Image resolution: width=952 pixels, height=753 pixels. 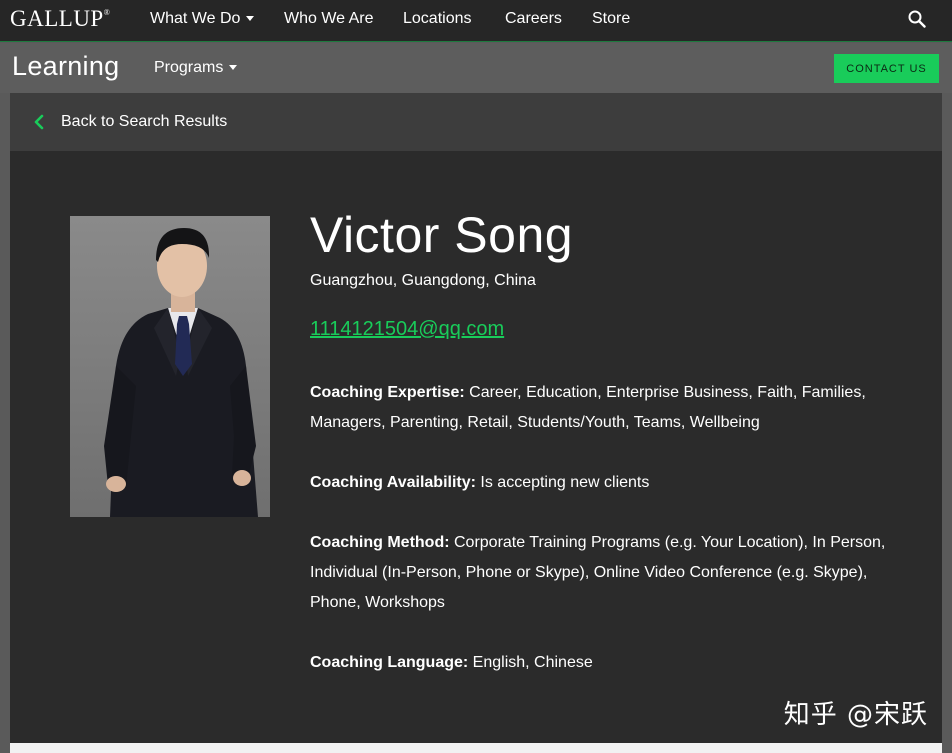 What do you see at coordinates (600, 663) in the screenshot?
I see `coaching-language: Coaching Language: English, Chinese` at bounding box center [600, 663].